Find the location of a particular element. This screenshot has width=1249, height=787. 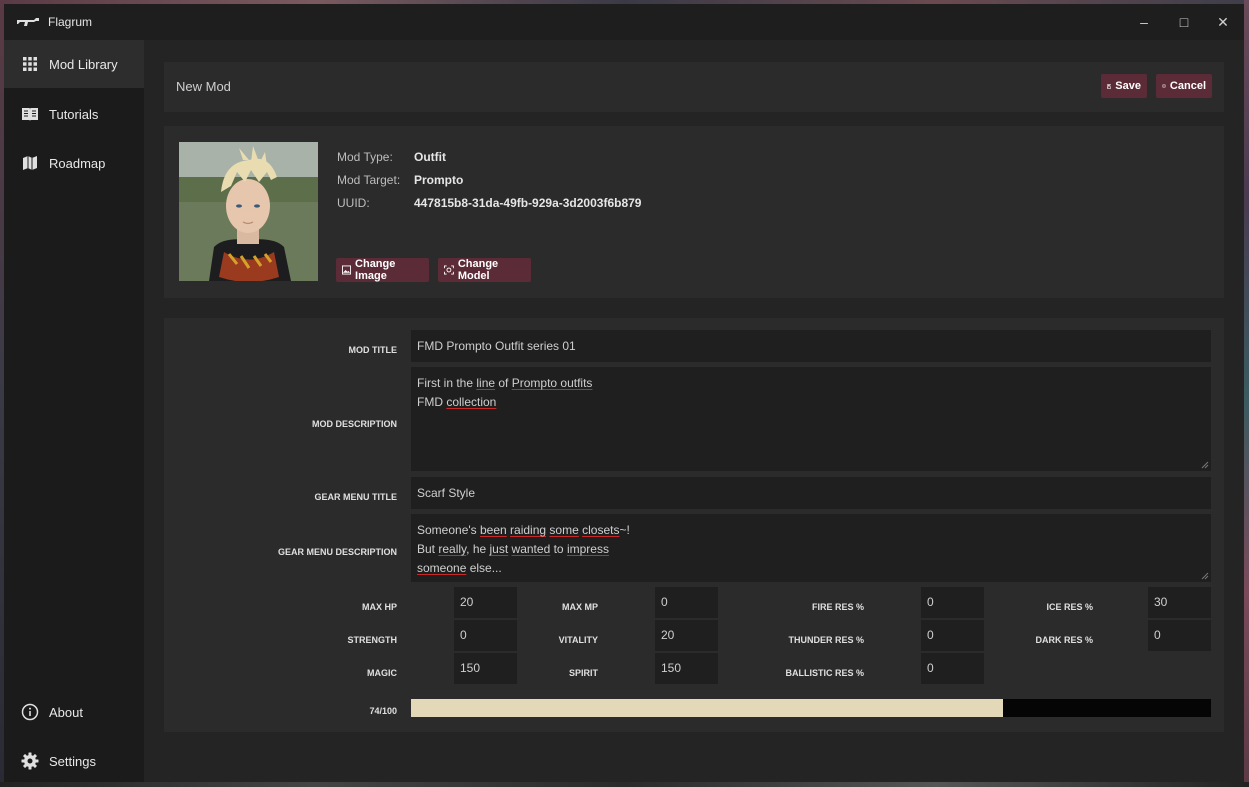

sidebar-item-label: Tutorials is located at coordinates (74, 114).